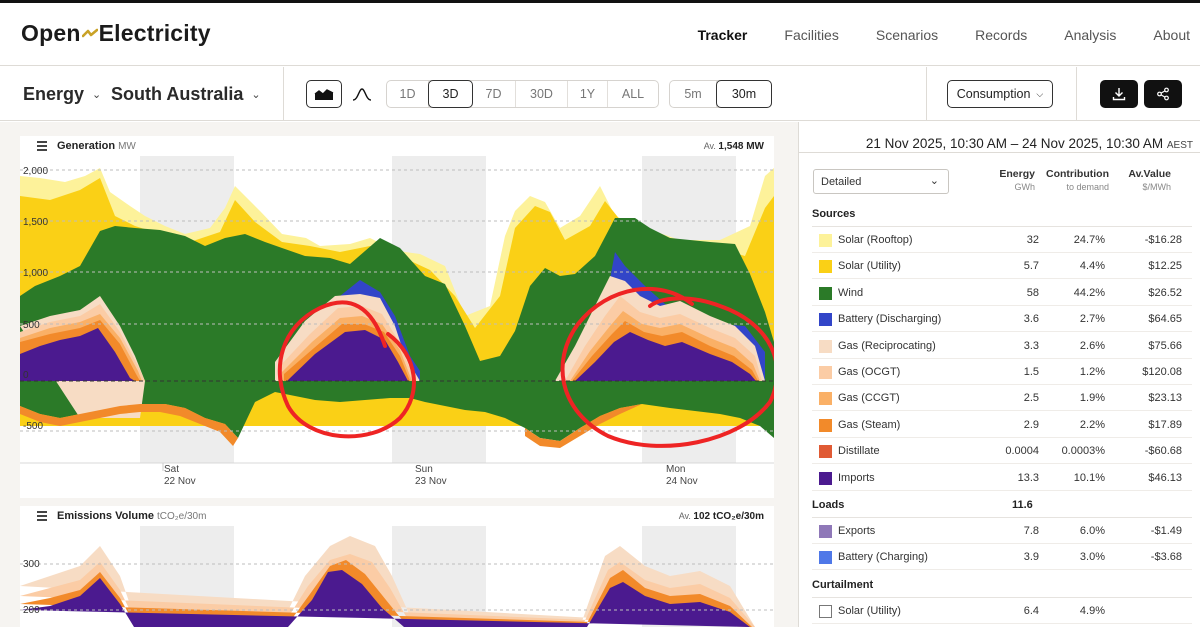  What do you see at coordinates (54, 94) in the screenshot?
I see `metric-select-label: Energy` at bounding box center [54, 94].